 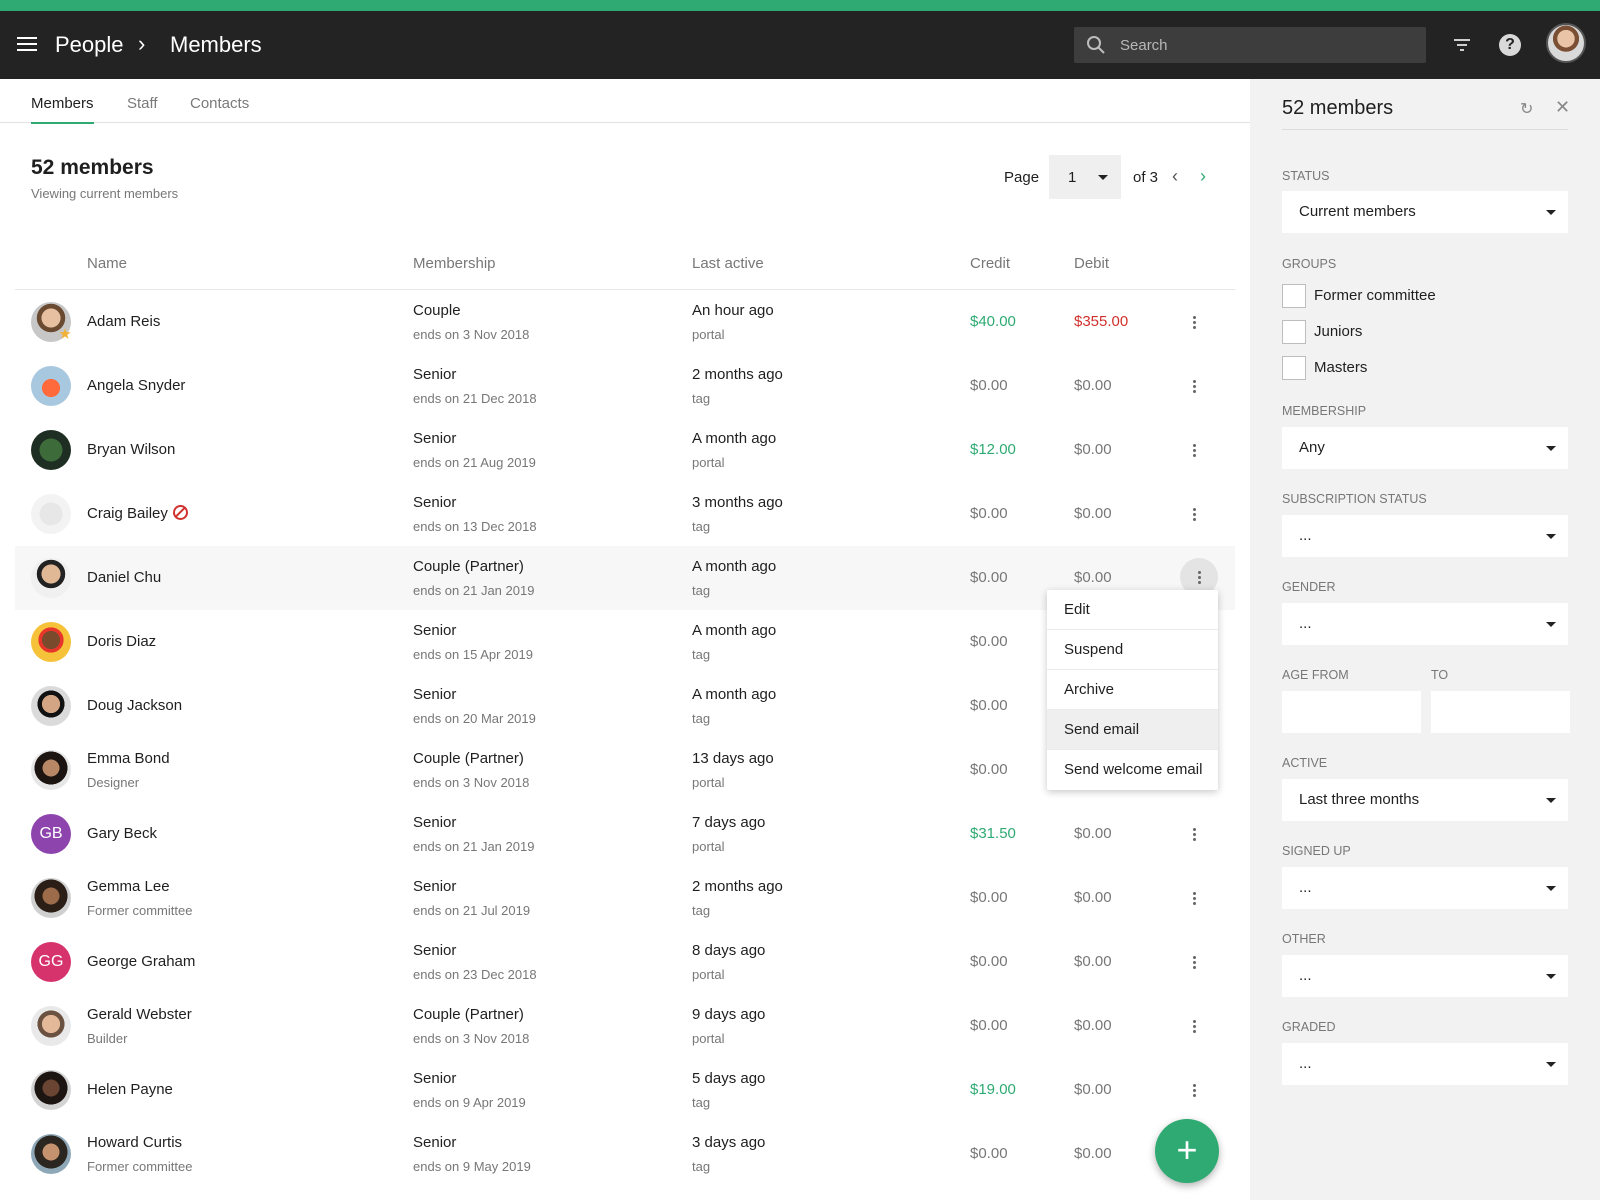 What do you see at coordinates (219, 108) in the screenshot?
I see `tab-contacts: Contacts` at bounding box center [219, 108].